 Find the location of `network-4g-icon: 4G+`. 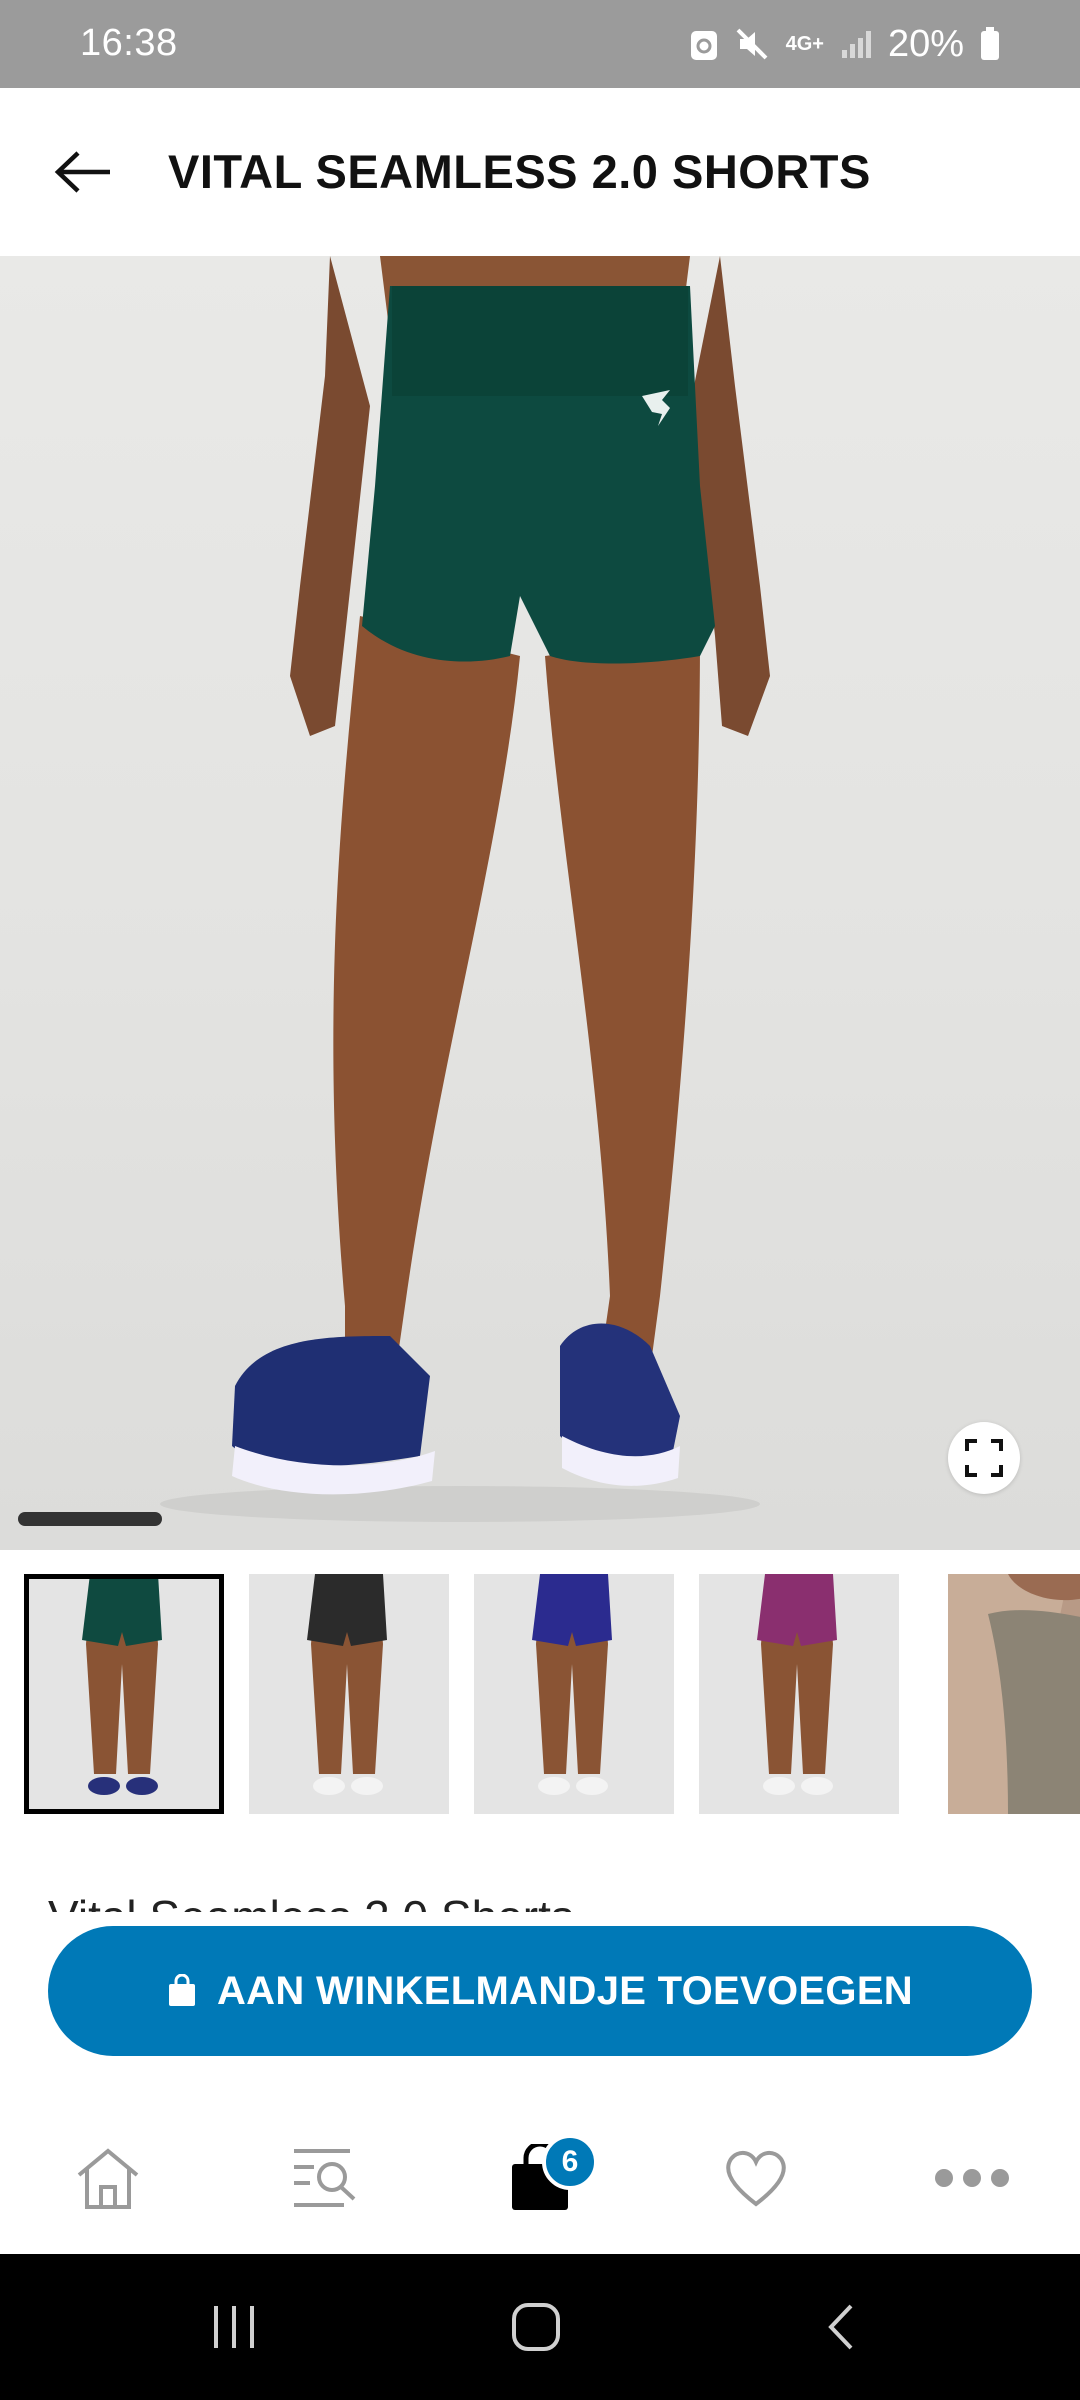

network-4g-icon: 4G+ is located at coordinates (804, 44).